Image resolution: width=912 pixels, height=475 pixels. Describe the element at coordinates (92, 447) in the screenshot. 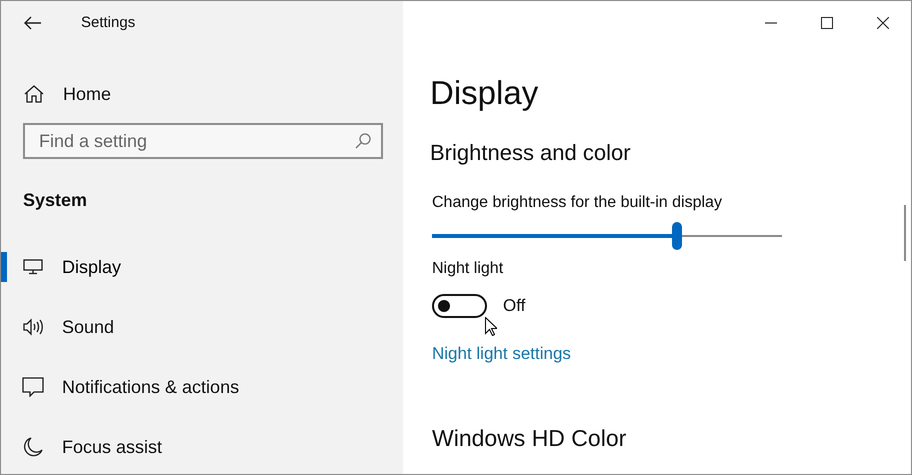

I see `nav-item: Focus assist` at that location.